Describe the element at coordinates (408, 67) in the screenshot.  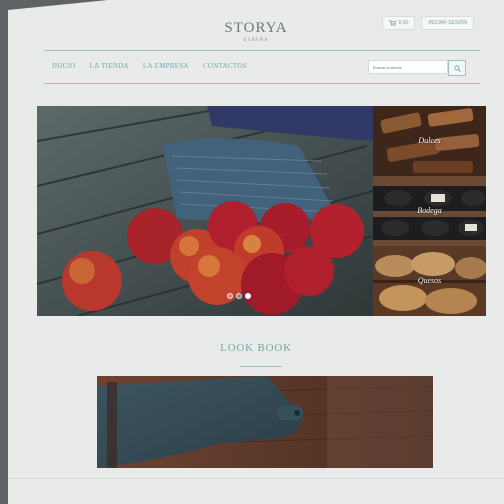
I see `search-input` at that location.